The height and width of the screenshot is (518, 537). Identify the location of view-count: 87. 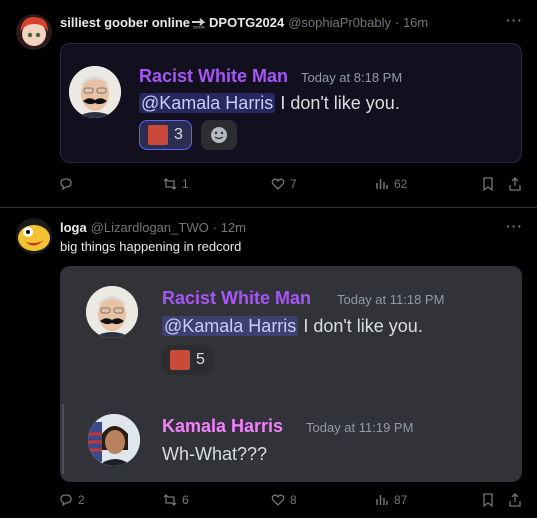
(401, 500).